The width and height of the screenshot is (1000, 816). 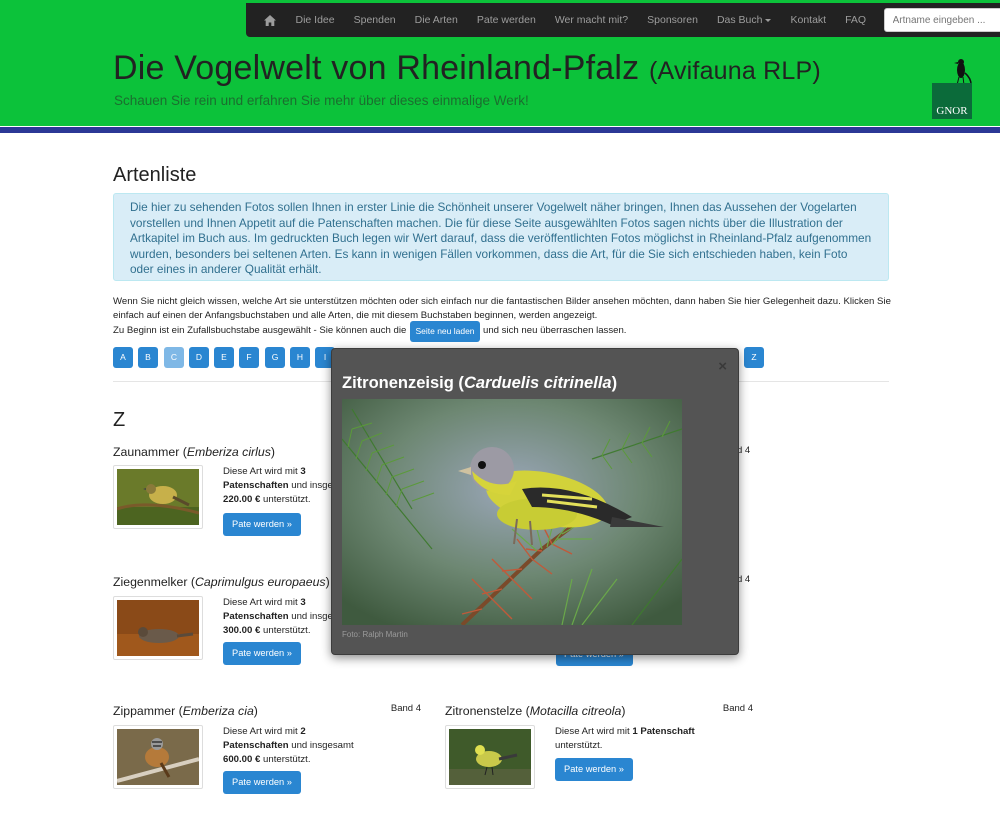 What do you see at coordinates (146, 452) in the screenshot?
I see `species-common-name: Zaunammer` at bounding box center [146, 452].